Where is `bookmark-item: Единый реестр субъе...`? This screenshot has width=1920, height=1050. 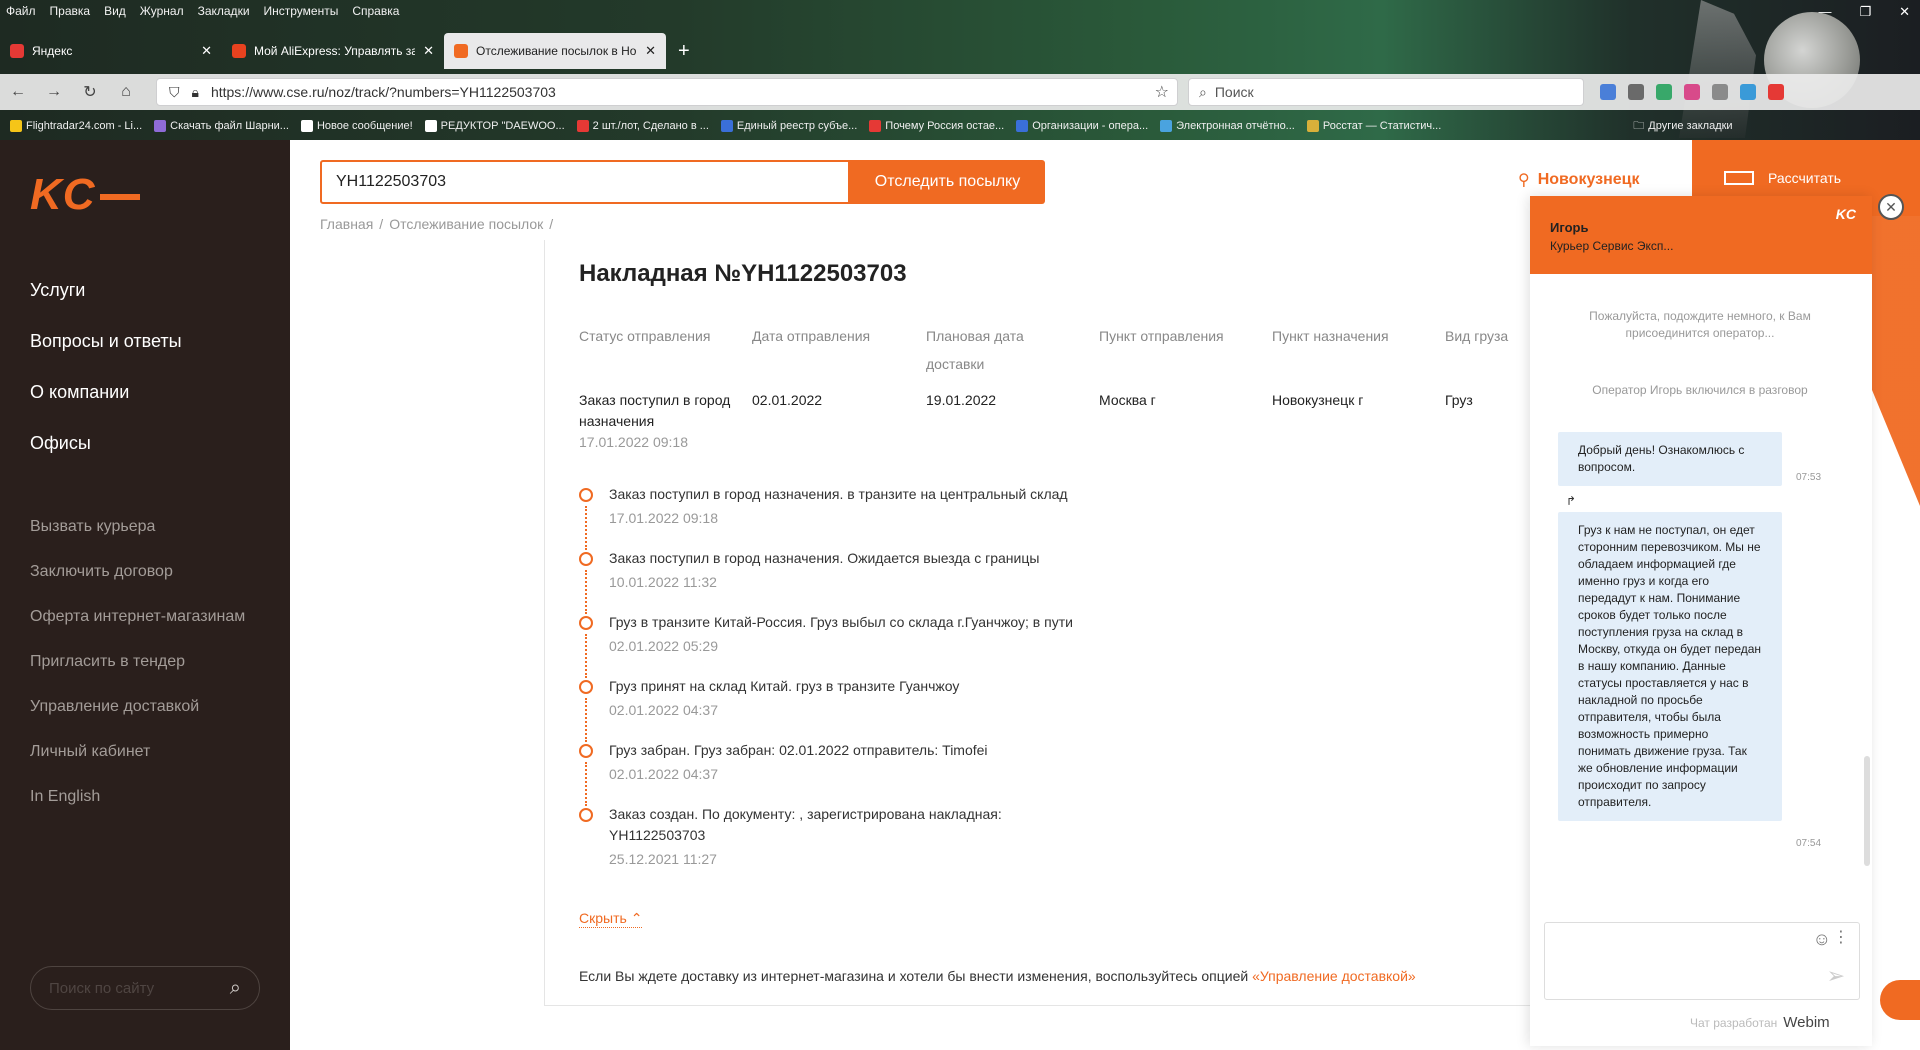
bookmark-item: Единый реестр субъе... is located at coordinates (788, 126).